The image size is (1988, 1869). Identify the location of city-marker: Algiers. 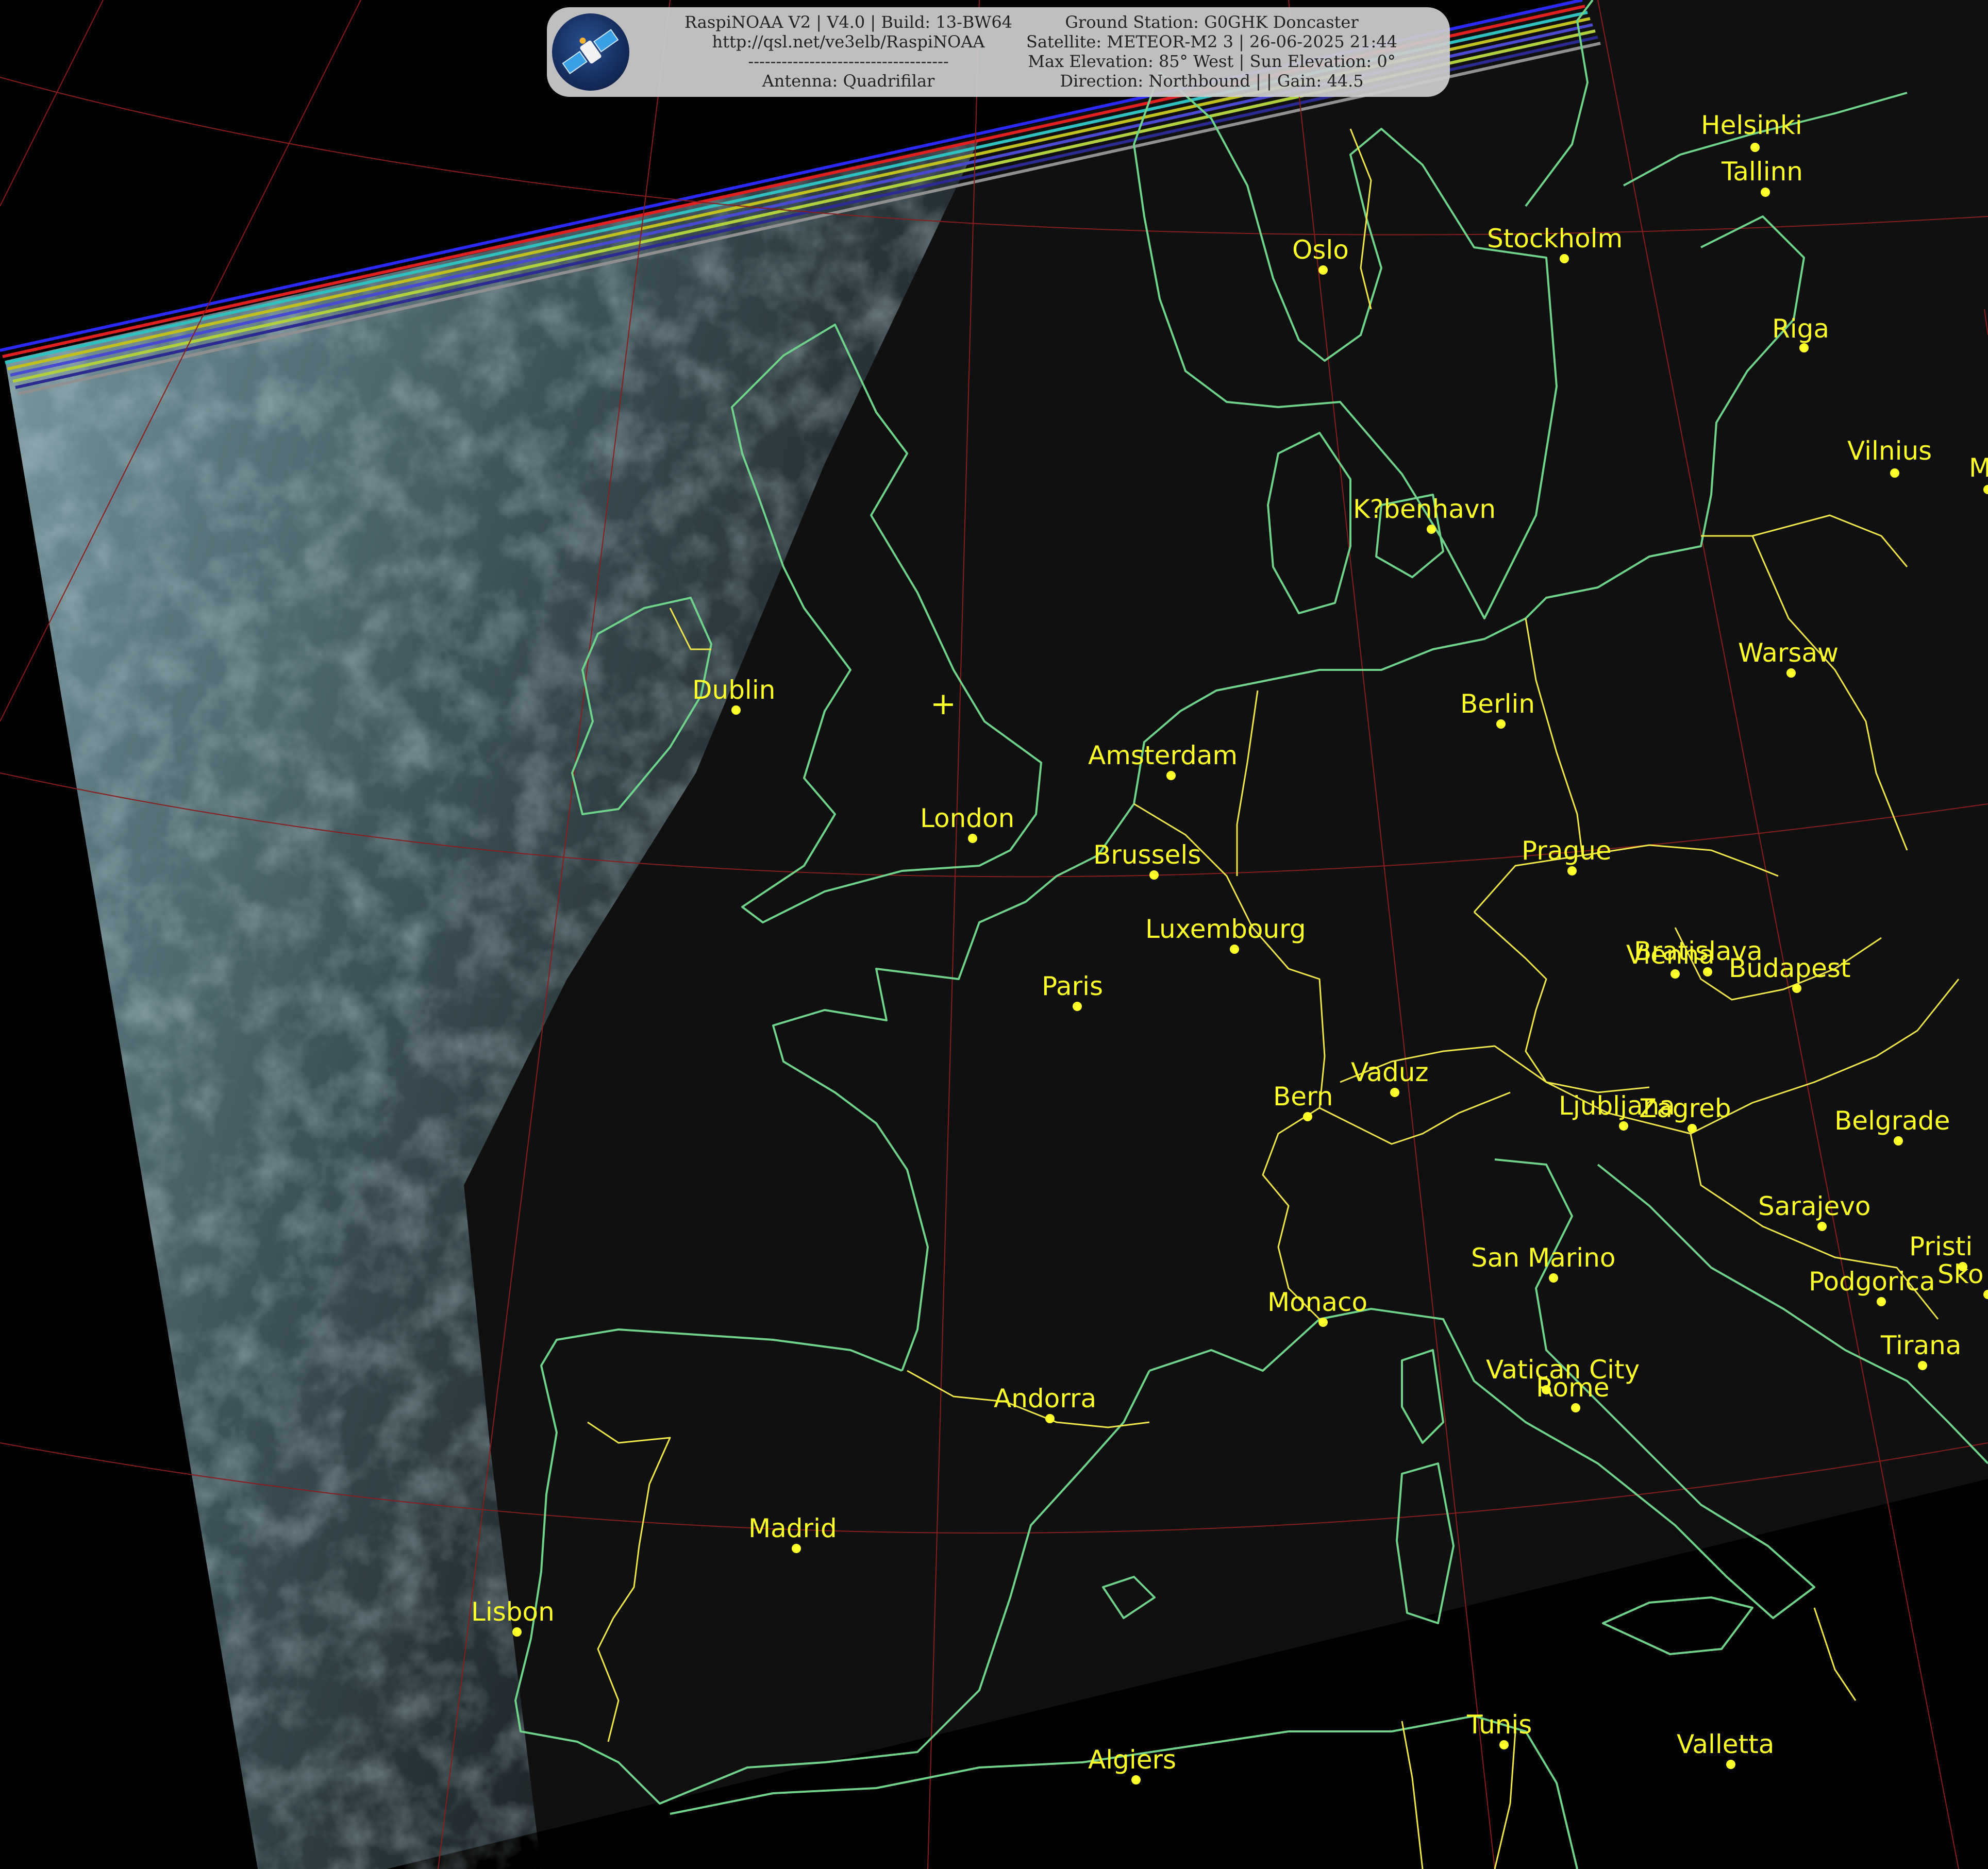
(1132, 1764).